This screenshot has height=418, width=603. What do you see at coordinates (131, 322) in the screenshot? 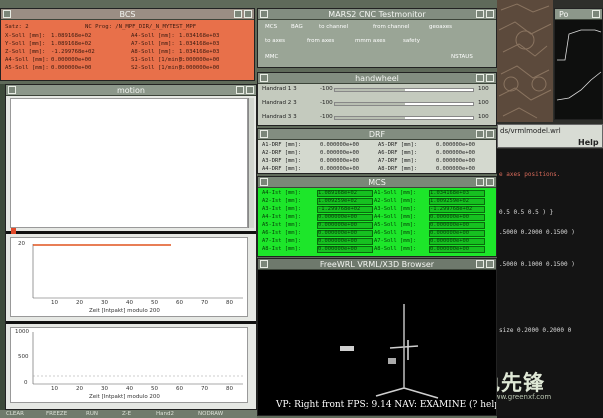
I see `divider` at bounding box center [131, 322].